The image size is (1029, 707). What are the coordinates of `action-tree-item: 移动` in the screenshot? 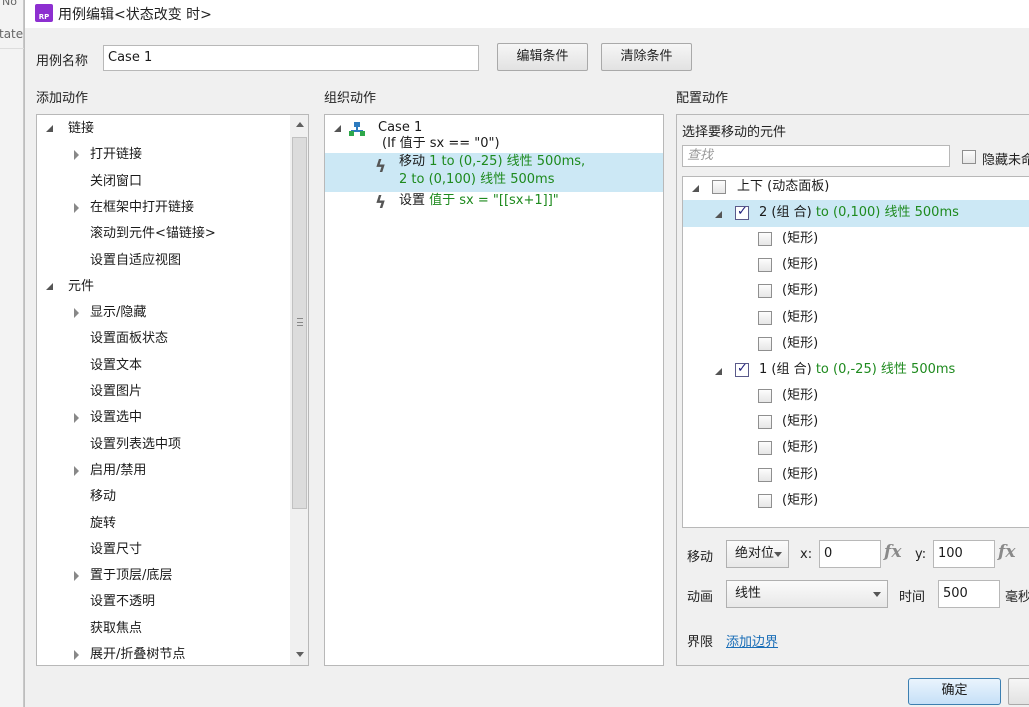 It's located at (162, 497).